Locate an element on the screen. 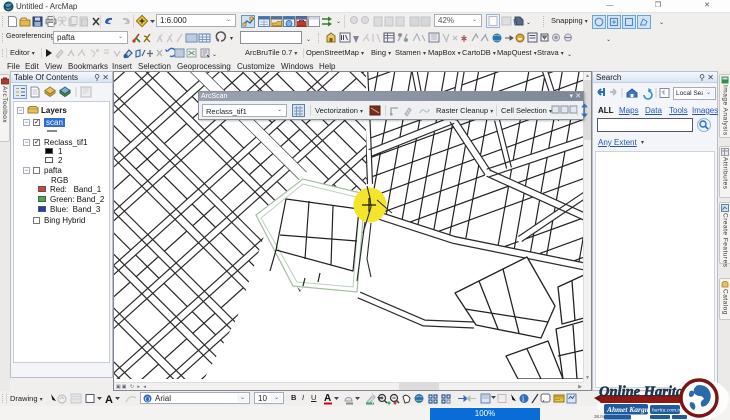  svg-text: Online Harita is located at coordinates (641, 392).